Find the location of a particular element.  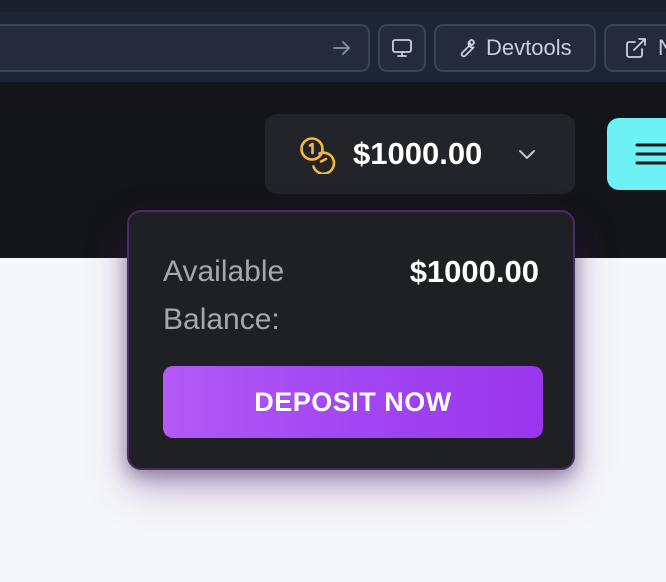

wrench-icon is located at coordinates (468, 48).